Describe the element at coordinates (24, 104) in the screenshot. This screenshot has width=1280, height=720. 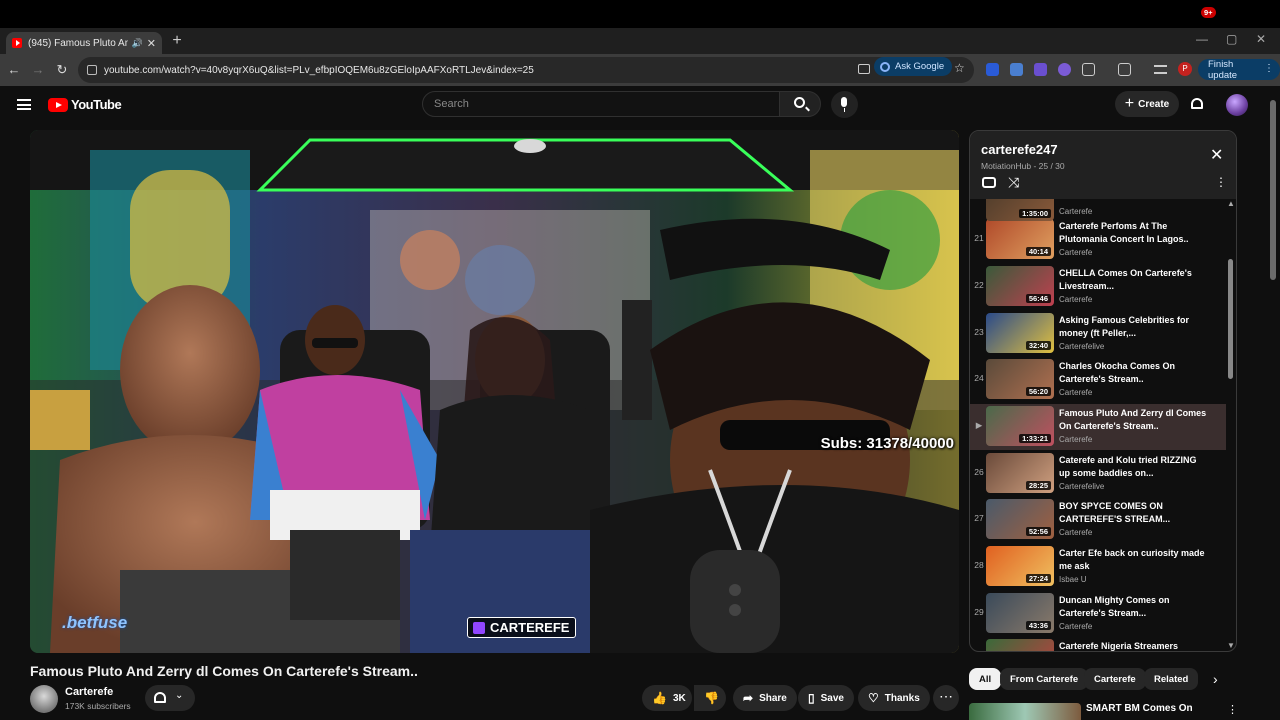
I see `hamburger-menu-icon` at that location.